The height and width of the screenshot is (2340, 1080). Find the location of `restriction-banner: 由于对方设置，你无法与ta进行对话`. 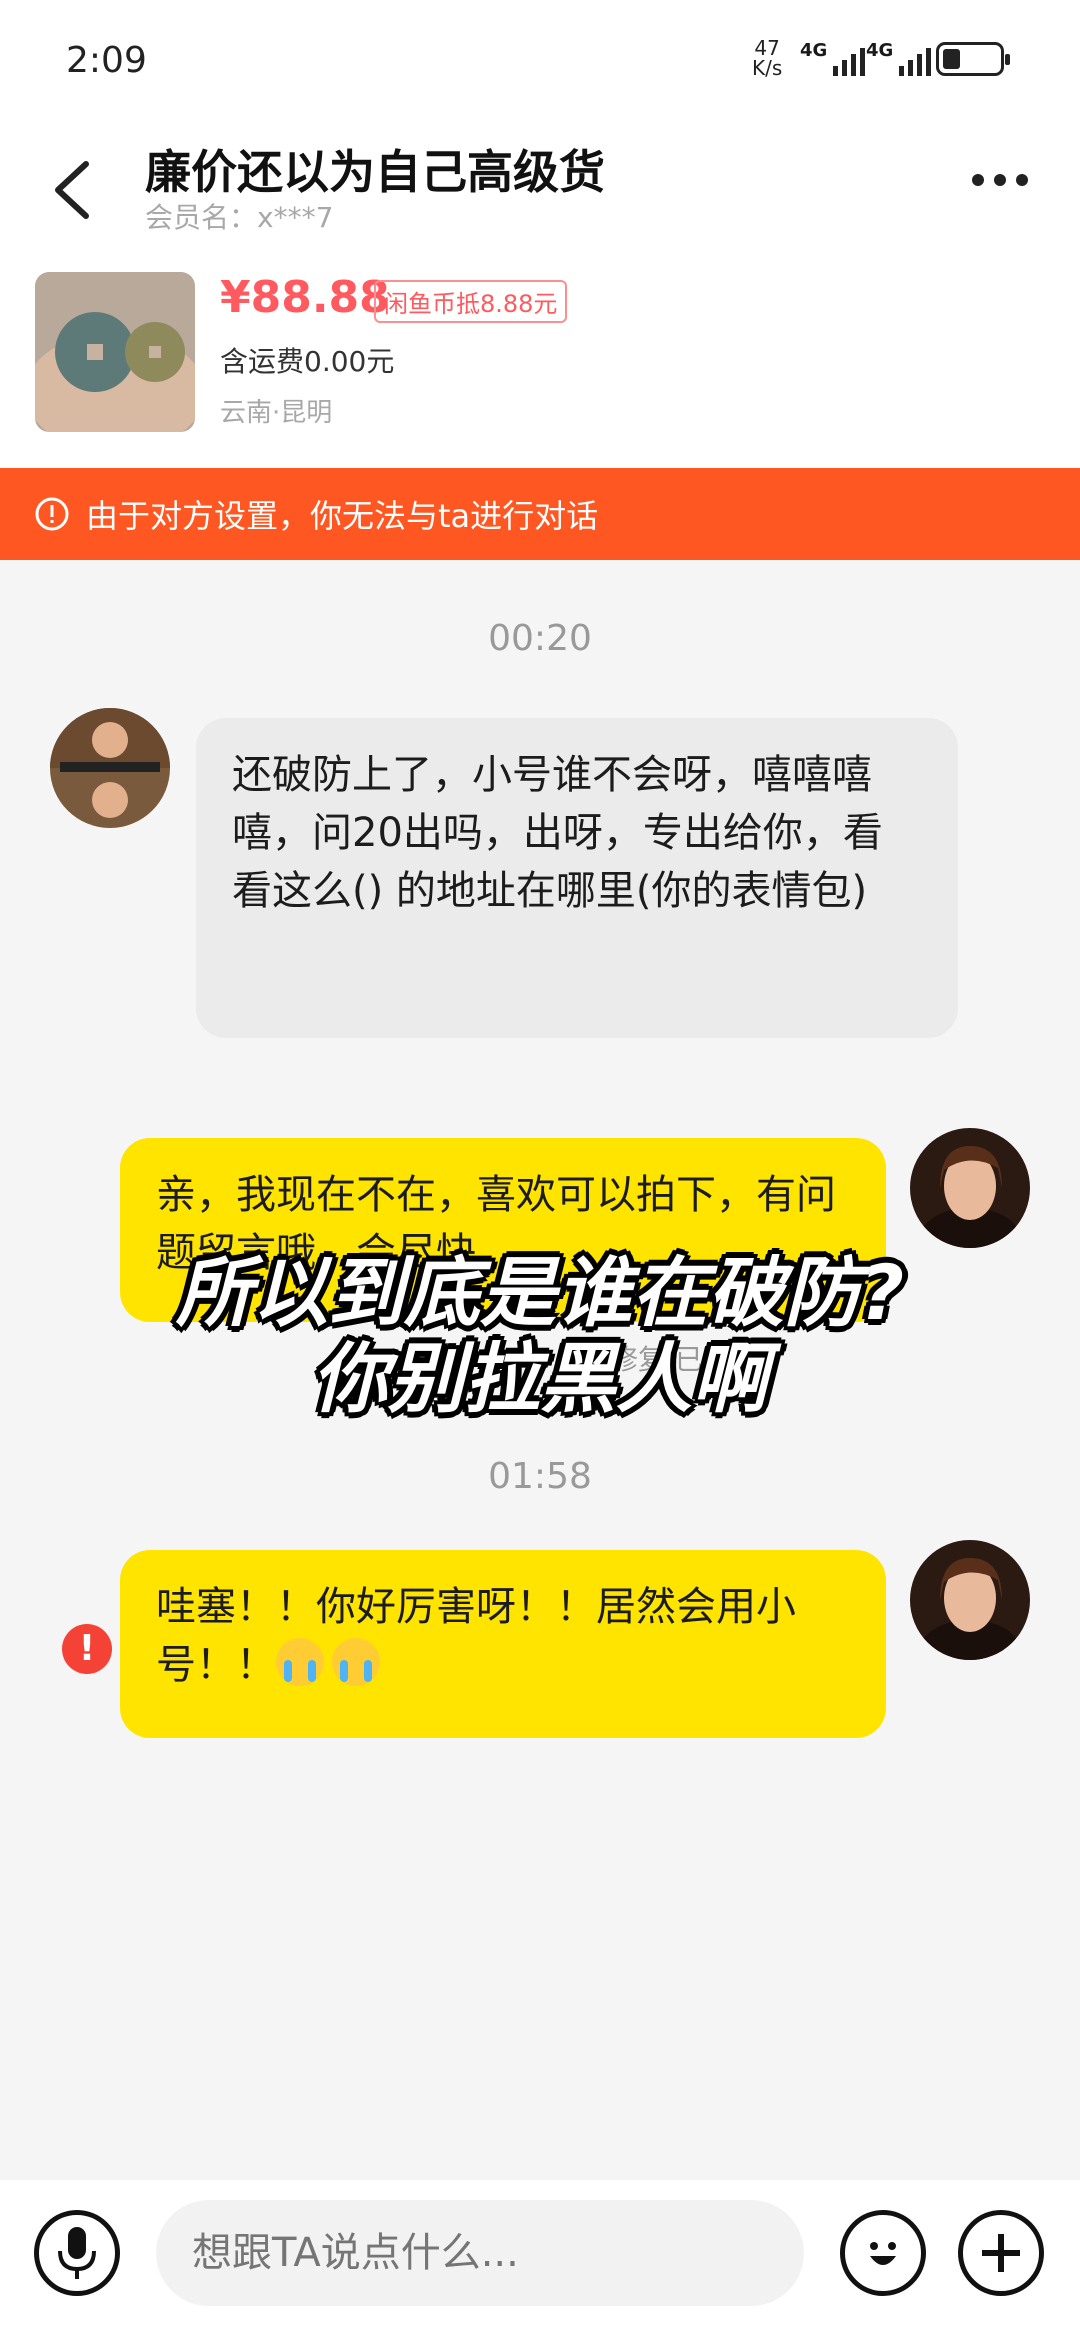

restriction-banner: 由于对方设置，你无法与ta进行对话 is located at coordinates (540, 514).